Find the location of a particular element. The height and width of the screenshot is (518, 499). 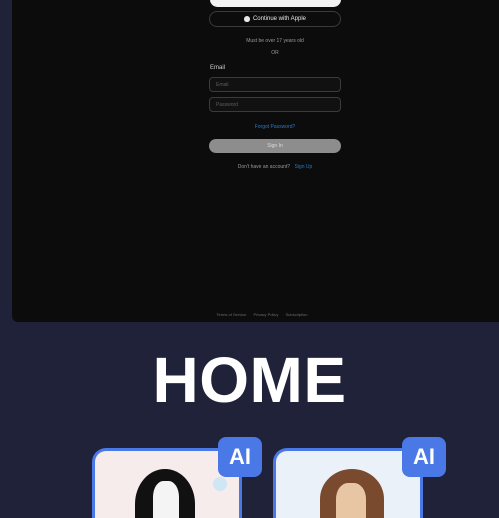

character-card is located at coordinates (348, 483).